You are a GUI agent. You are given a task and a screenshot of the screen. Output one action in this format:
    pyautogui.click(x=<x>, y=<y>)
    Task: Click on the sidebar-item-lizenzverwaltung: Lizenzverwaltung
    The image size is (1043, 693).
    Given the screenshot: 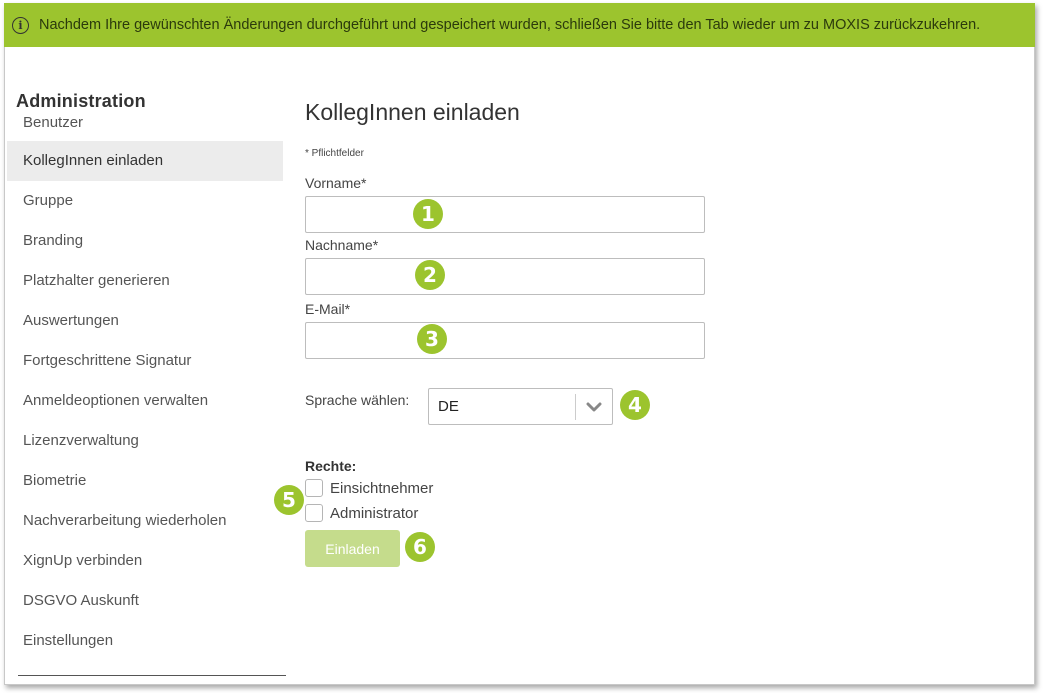 What is the action you would take?
    pyautogui.click(x=145, y=441)
    